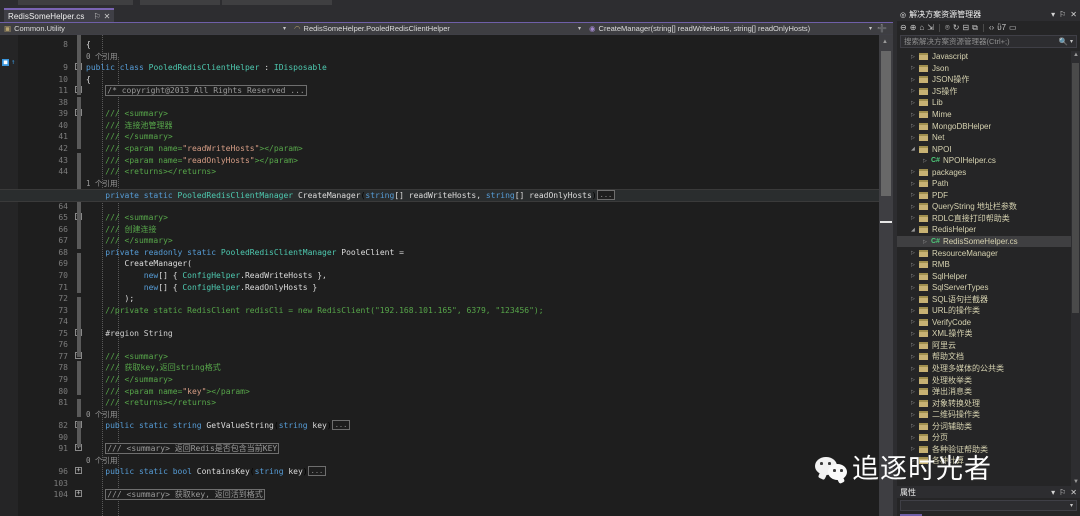  I want to click on home-icon: ⌂, so click(921, 27).